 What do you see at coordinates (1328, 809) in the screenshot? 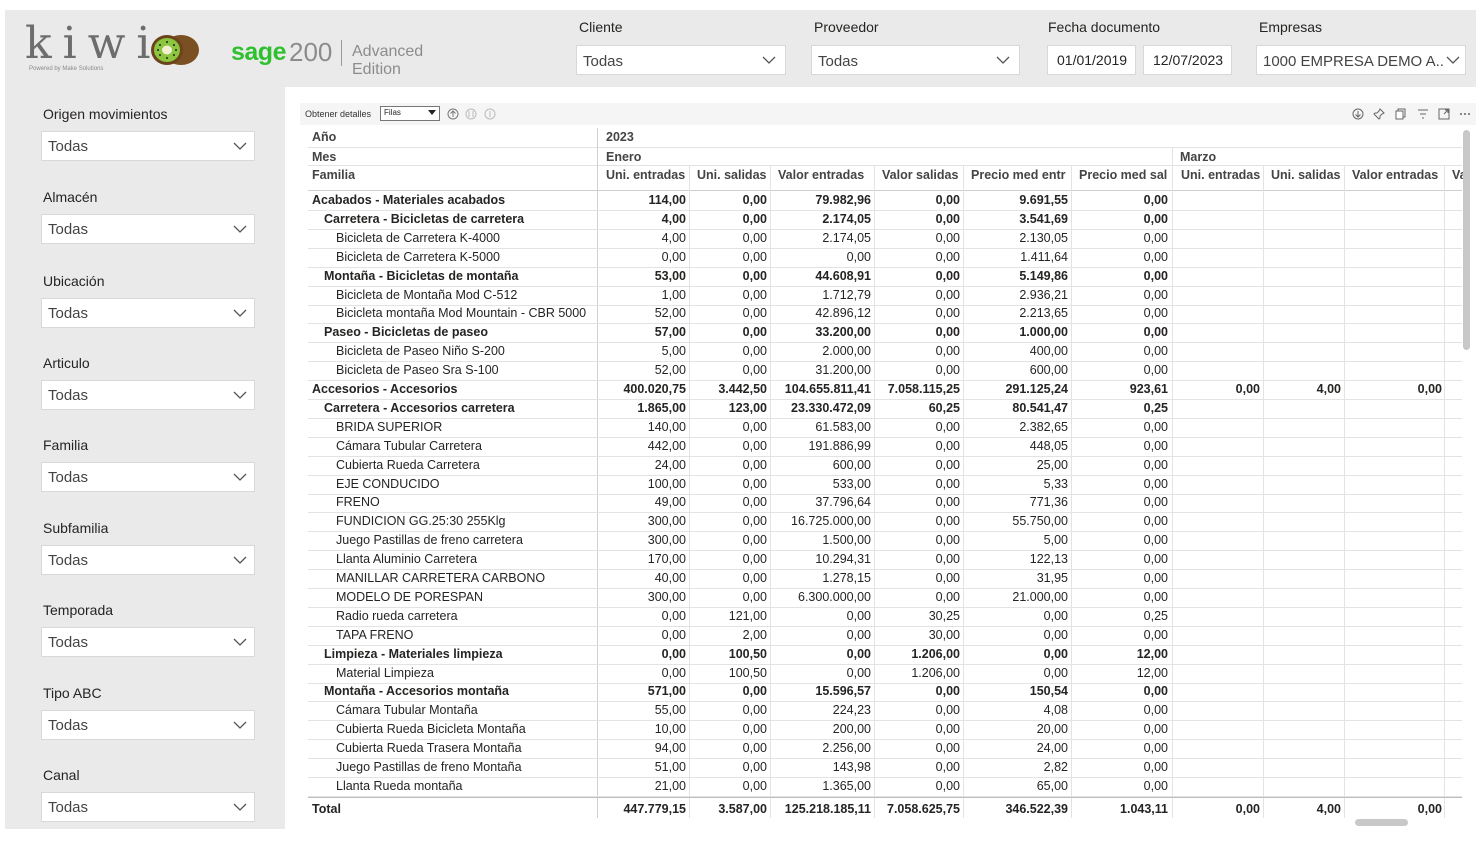
I see `total-cell: 4,00` at bounding box center [1328, 809].